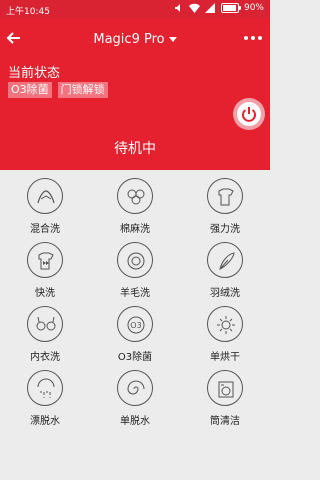  What do you see at coordinates (226, 325) in the screenshot?
I see `sun-dry-icon` at bounding box center [226, 325].